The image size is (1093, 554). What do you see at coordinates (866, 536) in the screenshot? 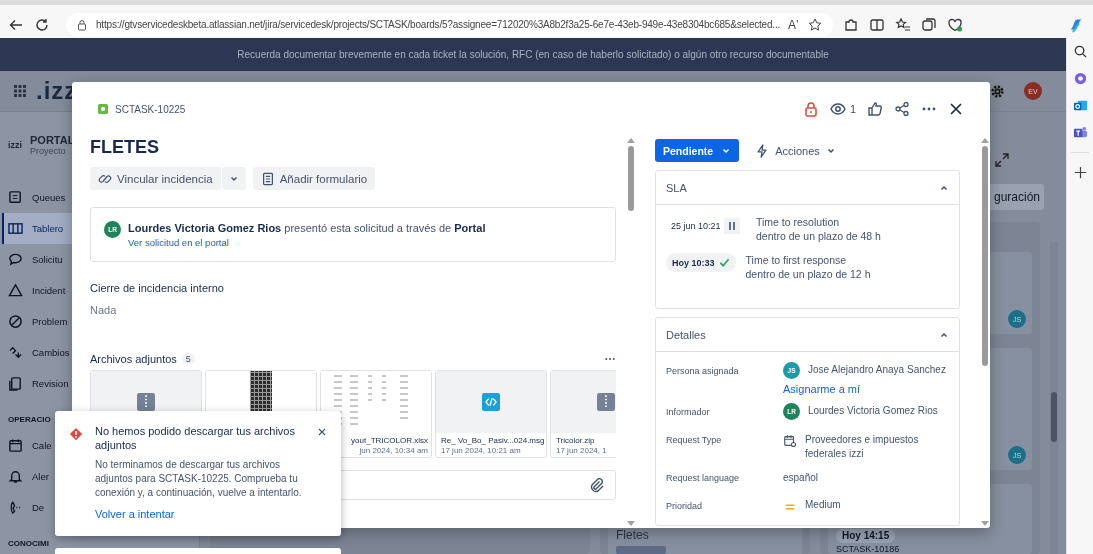
I see `sla-time-badge: Hoy 14:15` at bounding box center [866, 536].